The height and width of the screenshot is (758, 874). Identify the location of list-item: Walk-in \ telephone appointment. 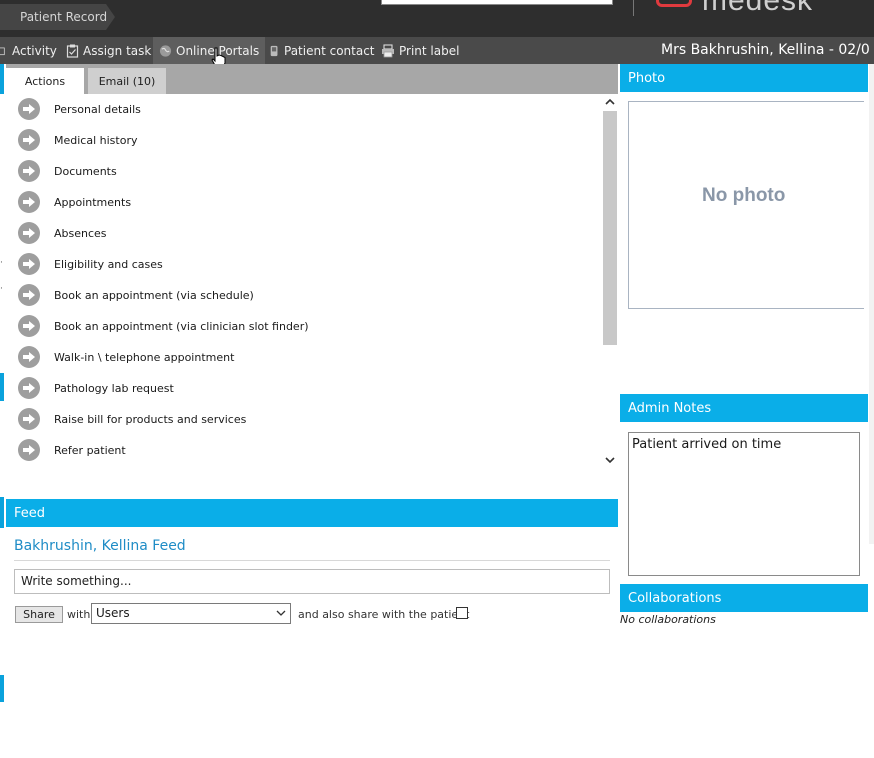
(126, 357).